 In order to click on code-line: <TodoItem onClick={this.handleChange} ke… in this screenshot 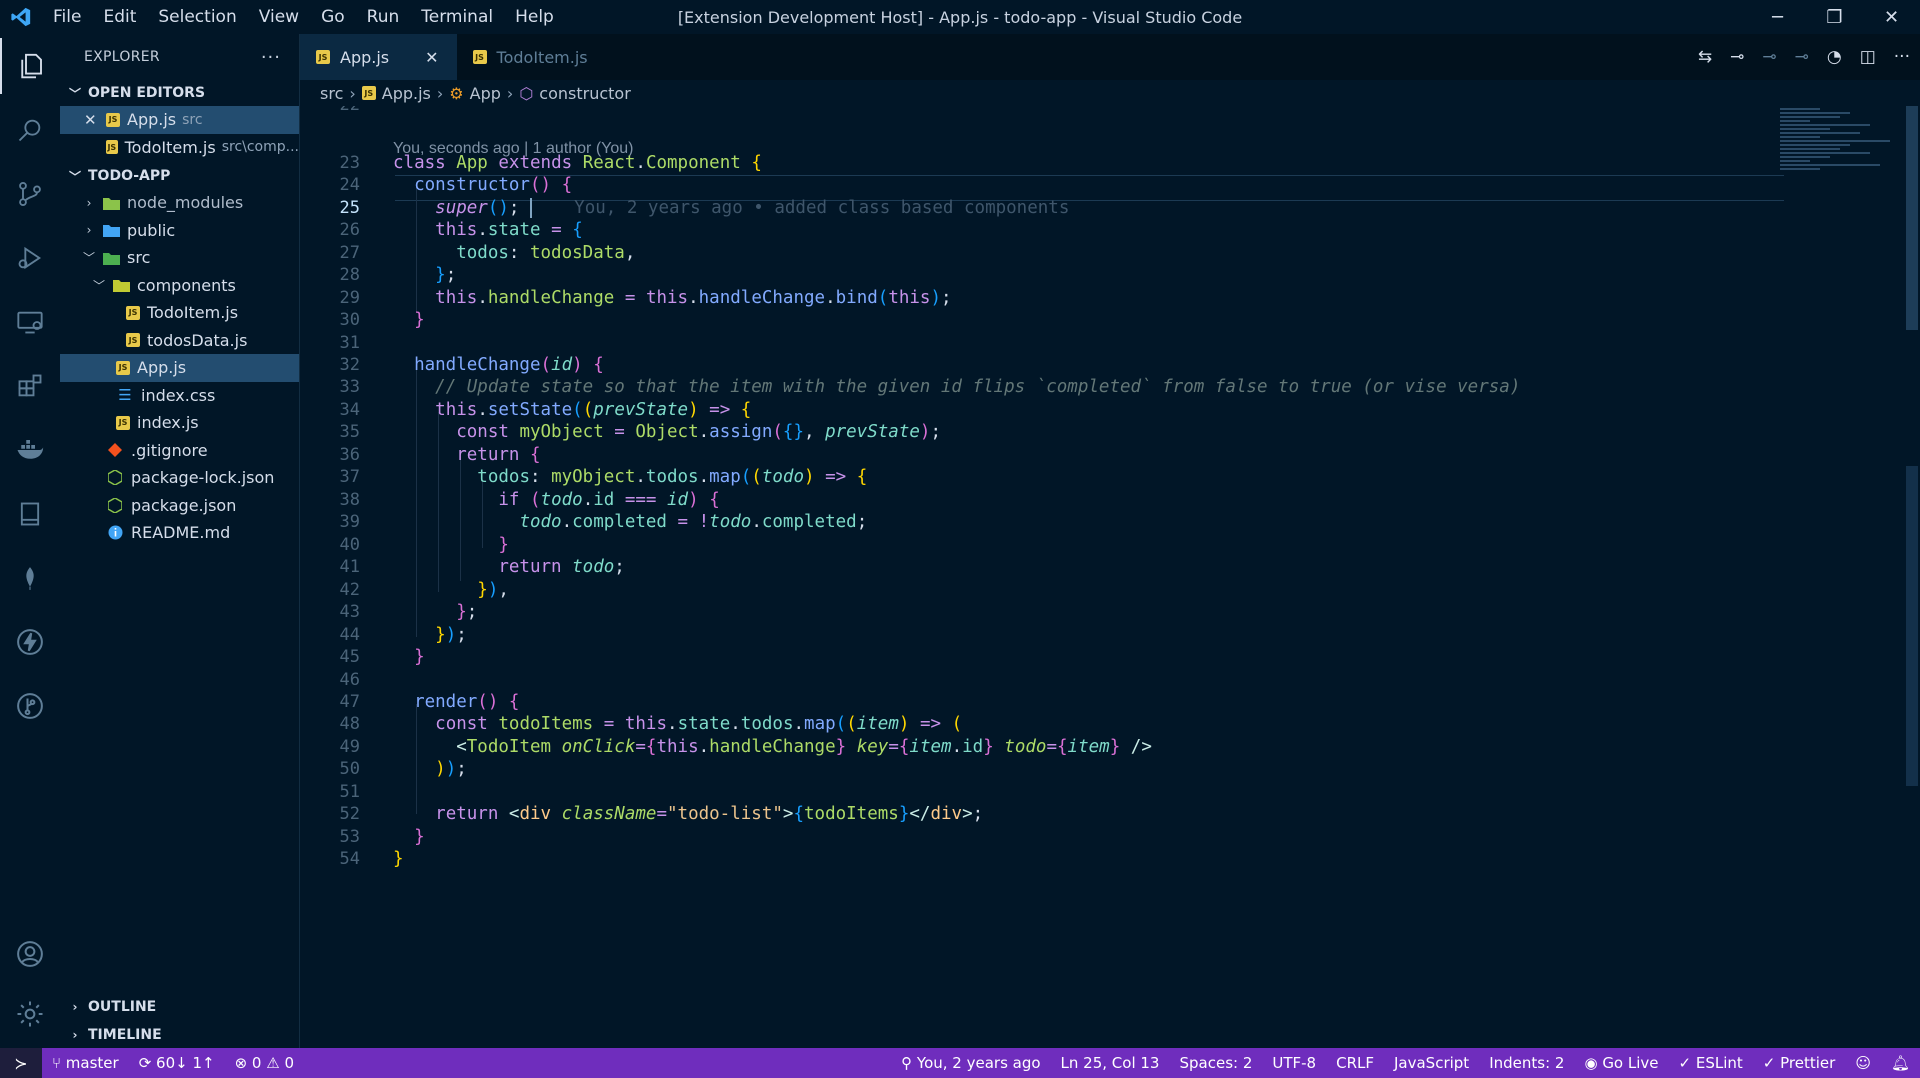, I will do `click(804, 747)`.